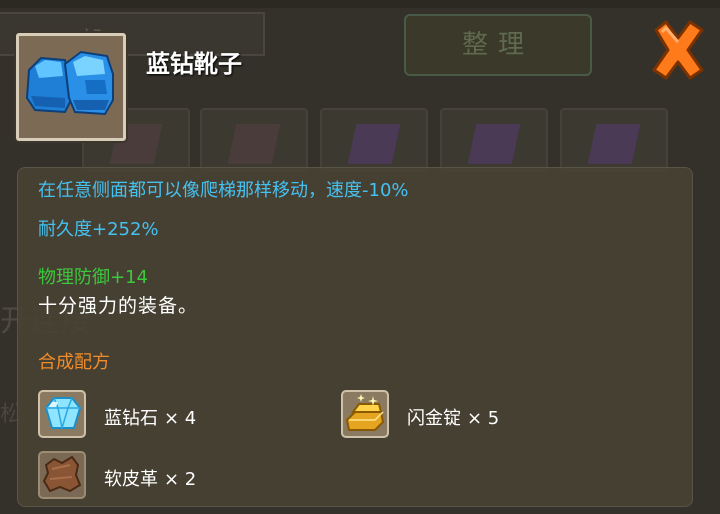  I want to click on close-icon, so click(678, 50).